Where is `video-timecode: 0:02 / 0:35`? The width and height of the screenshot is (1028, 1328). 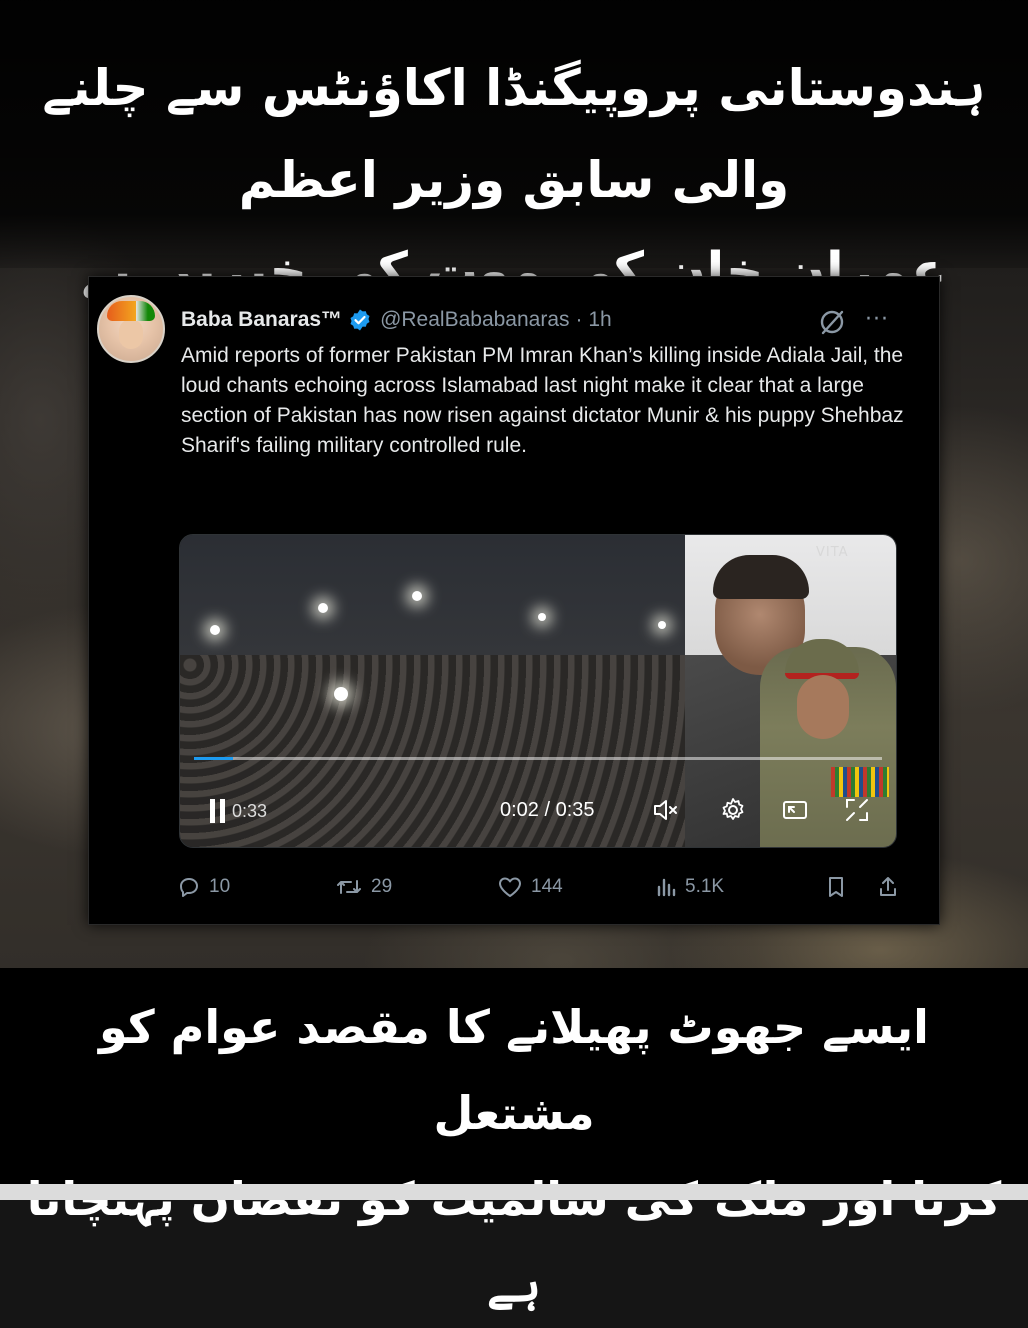
video-timecode: 0:02 / 0:35 is located at coordinates (547, 810).